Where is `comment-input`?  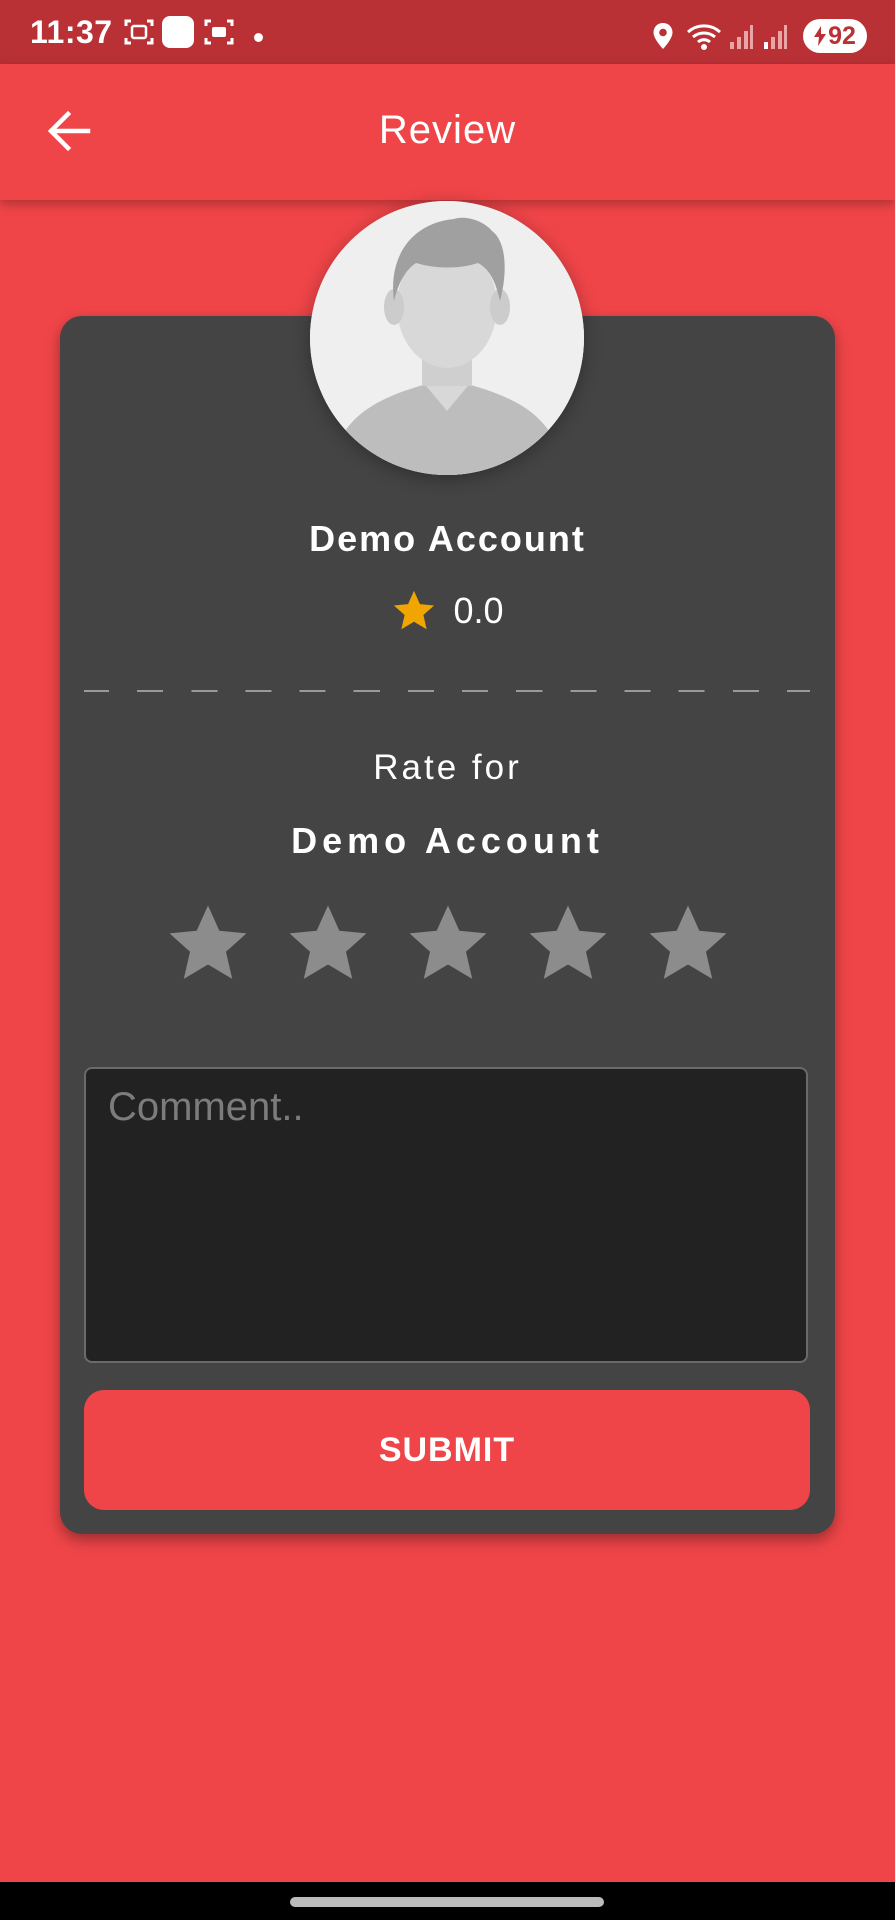 comment-input is located at coordinates (446, 1215).